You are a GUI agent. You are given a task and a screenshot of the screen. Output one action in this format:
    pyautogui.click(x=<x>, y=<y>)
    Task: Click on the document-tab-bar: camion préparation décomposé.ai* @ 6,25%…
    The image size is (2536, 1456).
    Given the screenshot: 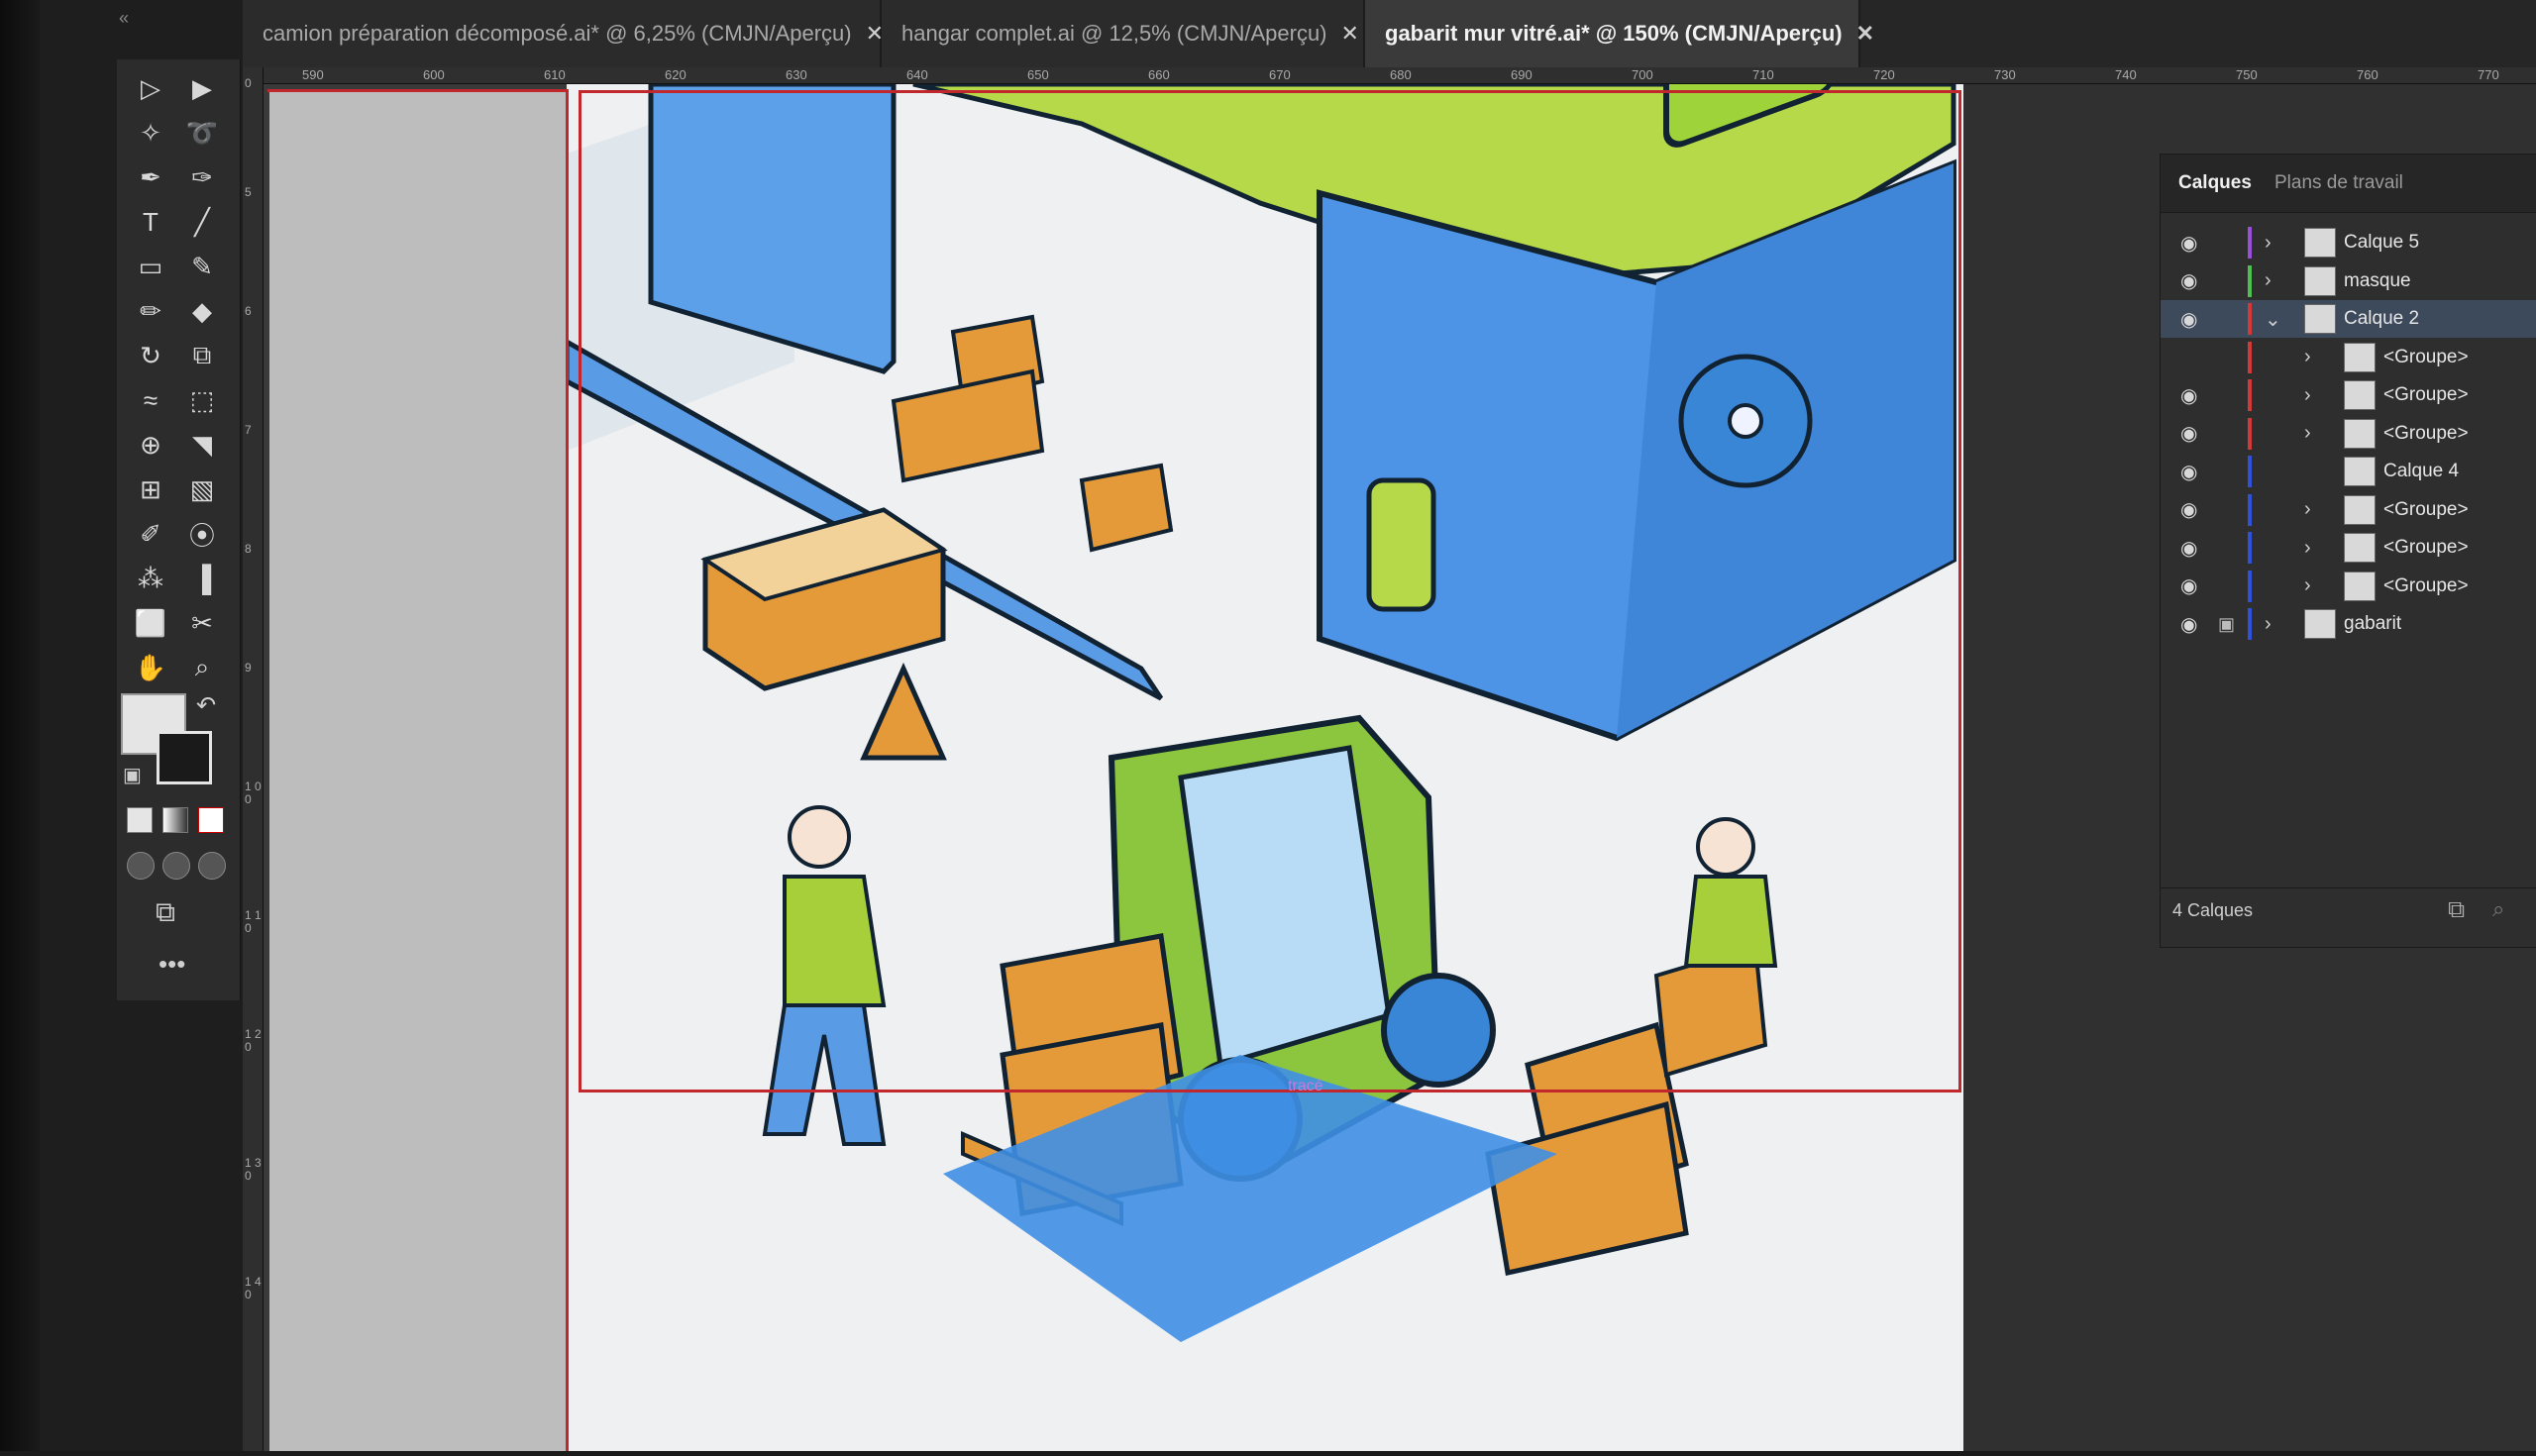 What is the action you would take?
    pyautogui.click(x=1389, y=34)
    